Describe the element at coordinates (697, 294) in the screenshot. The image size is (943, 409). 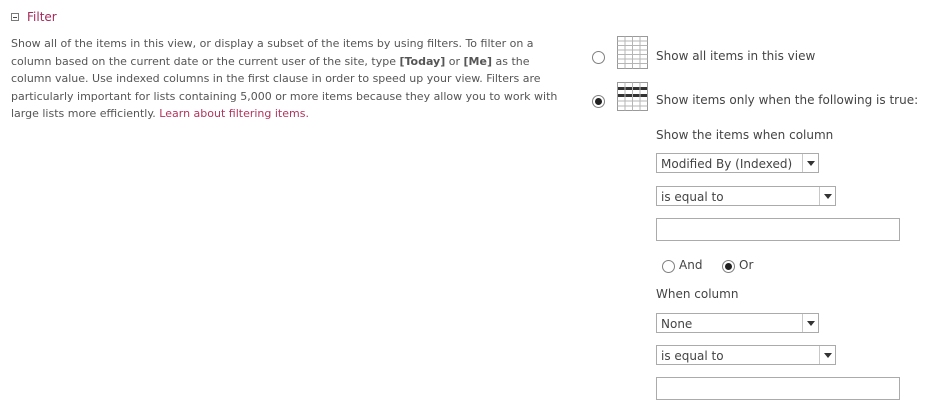
I see `clause2-column-label: When column` at that location.